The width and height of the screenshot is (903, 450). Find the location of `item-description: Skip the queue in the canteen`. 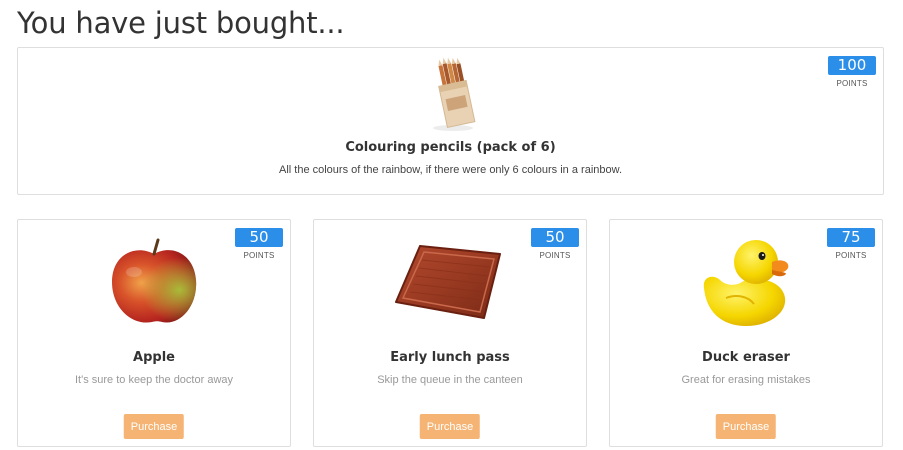

item-description: Skip the queue in the canteen is located at coordinates (450, 380).